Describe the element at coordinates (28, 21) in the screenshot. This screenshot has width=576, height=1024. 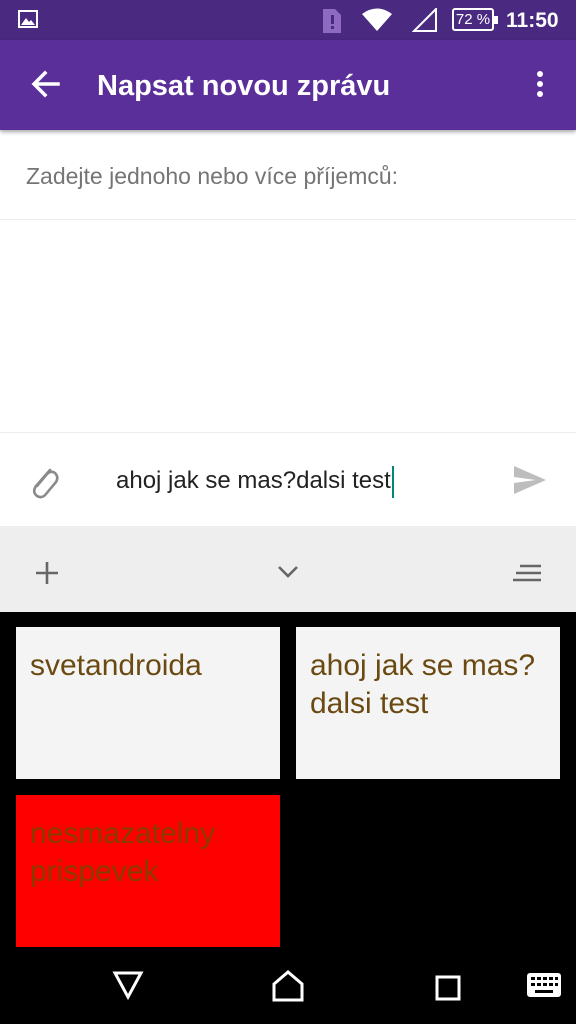
I see `gallery-icon` at that location.